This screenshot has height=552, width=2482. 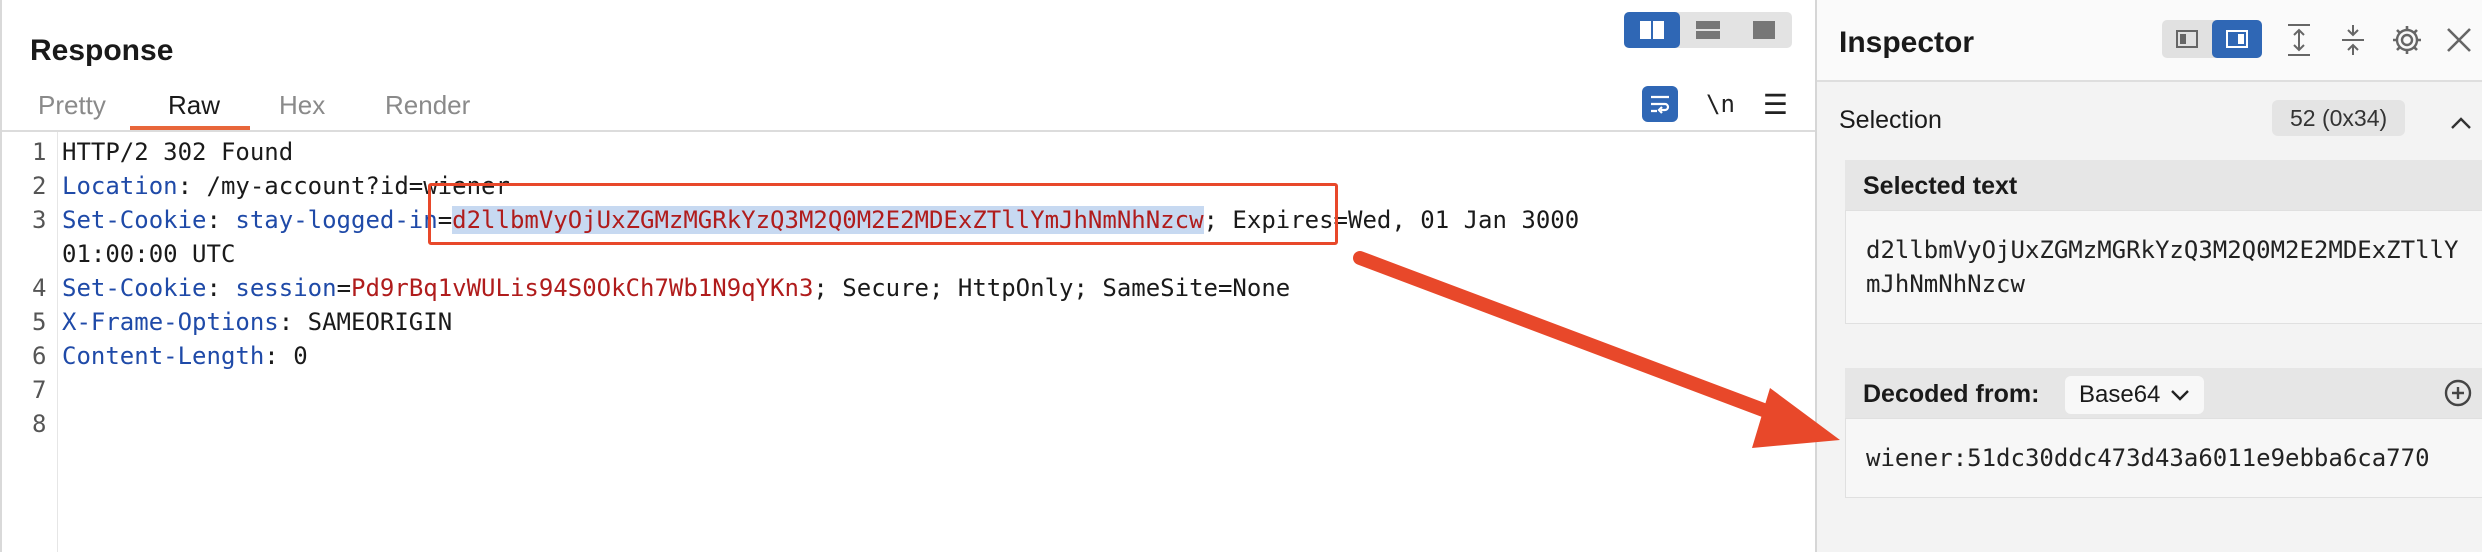 I want to click on decoder-value: Base64, so click(x=2120, y=394).